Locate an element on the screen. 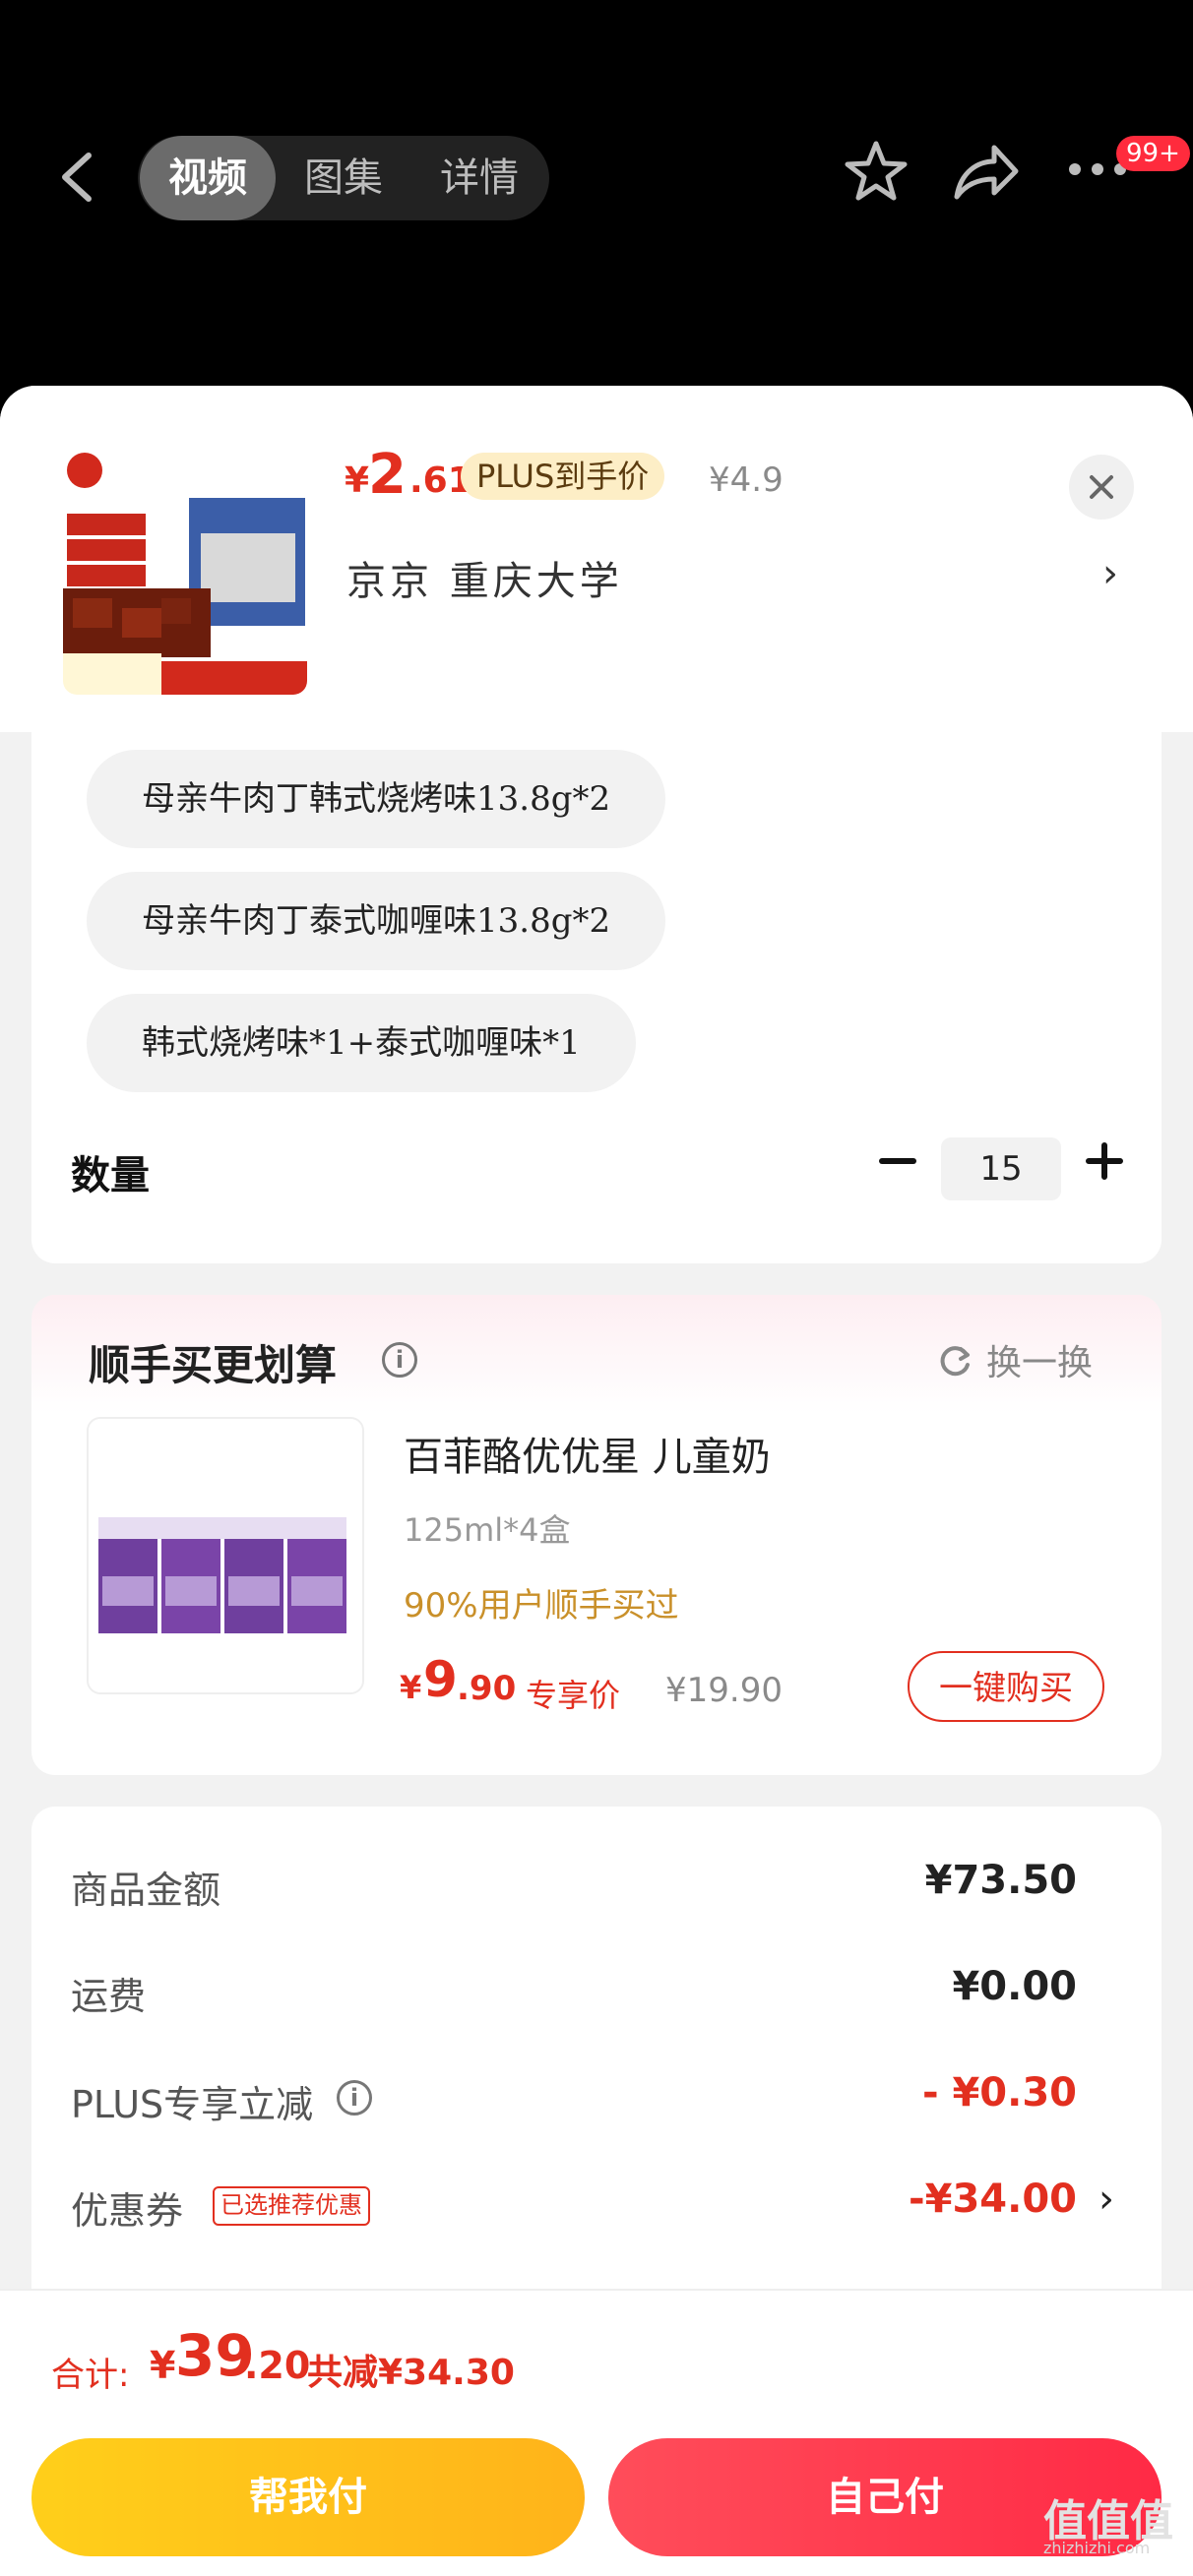 The width and height of the screenshot is (1193, 2576). original-price: ¥4.9 is located at coordinates (746, 480).